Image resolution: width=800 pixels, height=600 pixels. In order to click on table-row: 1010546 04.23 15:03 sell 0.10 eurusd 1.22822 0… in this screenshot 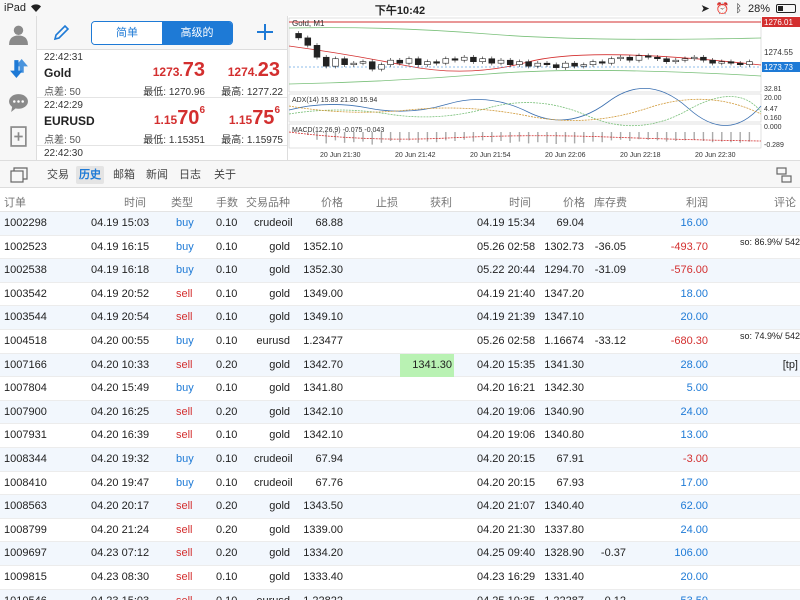, I will do `click(400, 594)`.